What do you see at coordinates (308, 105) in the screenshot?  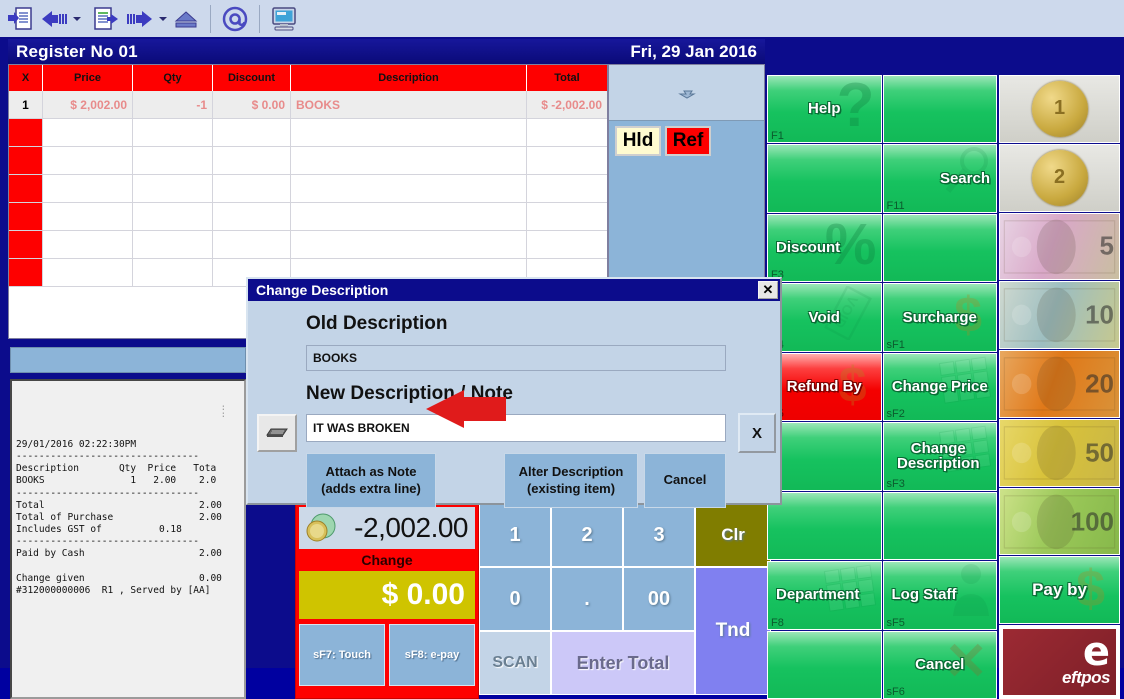 I see `table-row: 1 $ 2,002.00 -1 $ 0.00 BOOKS $ -2,002.00` at bounding box center [308, 105].